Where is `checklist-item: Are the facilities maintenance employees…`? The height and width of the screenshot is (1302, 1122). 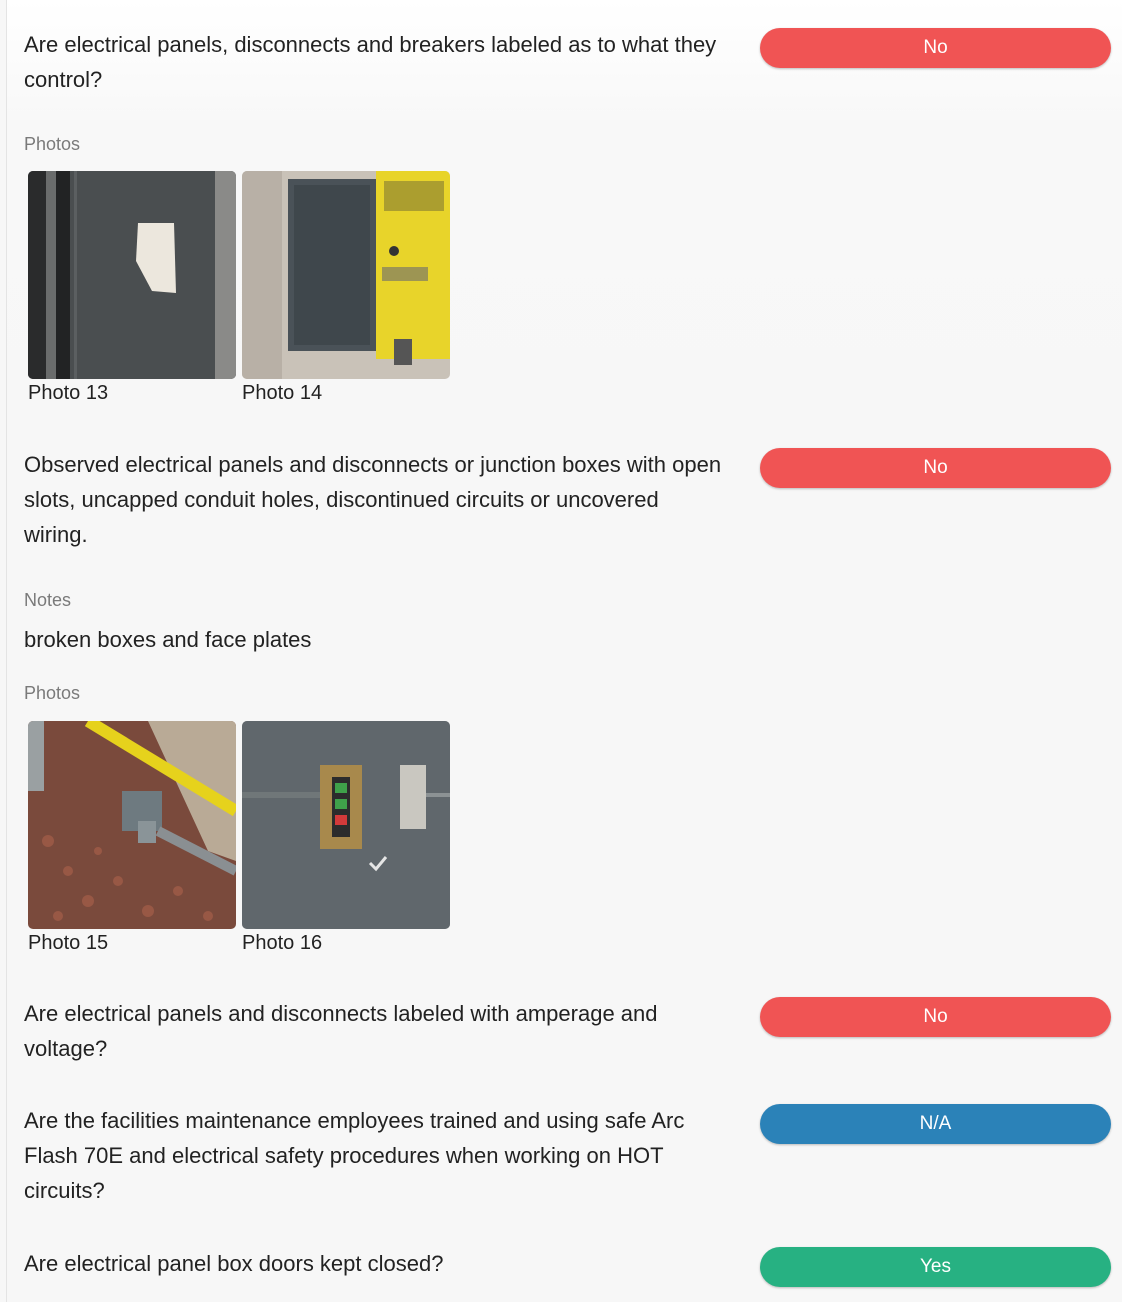
checklist-item: Are the facilities maintenance employees… is located at coordinates (564, 1156).